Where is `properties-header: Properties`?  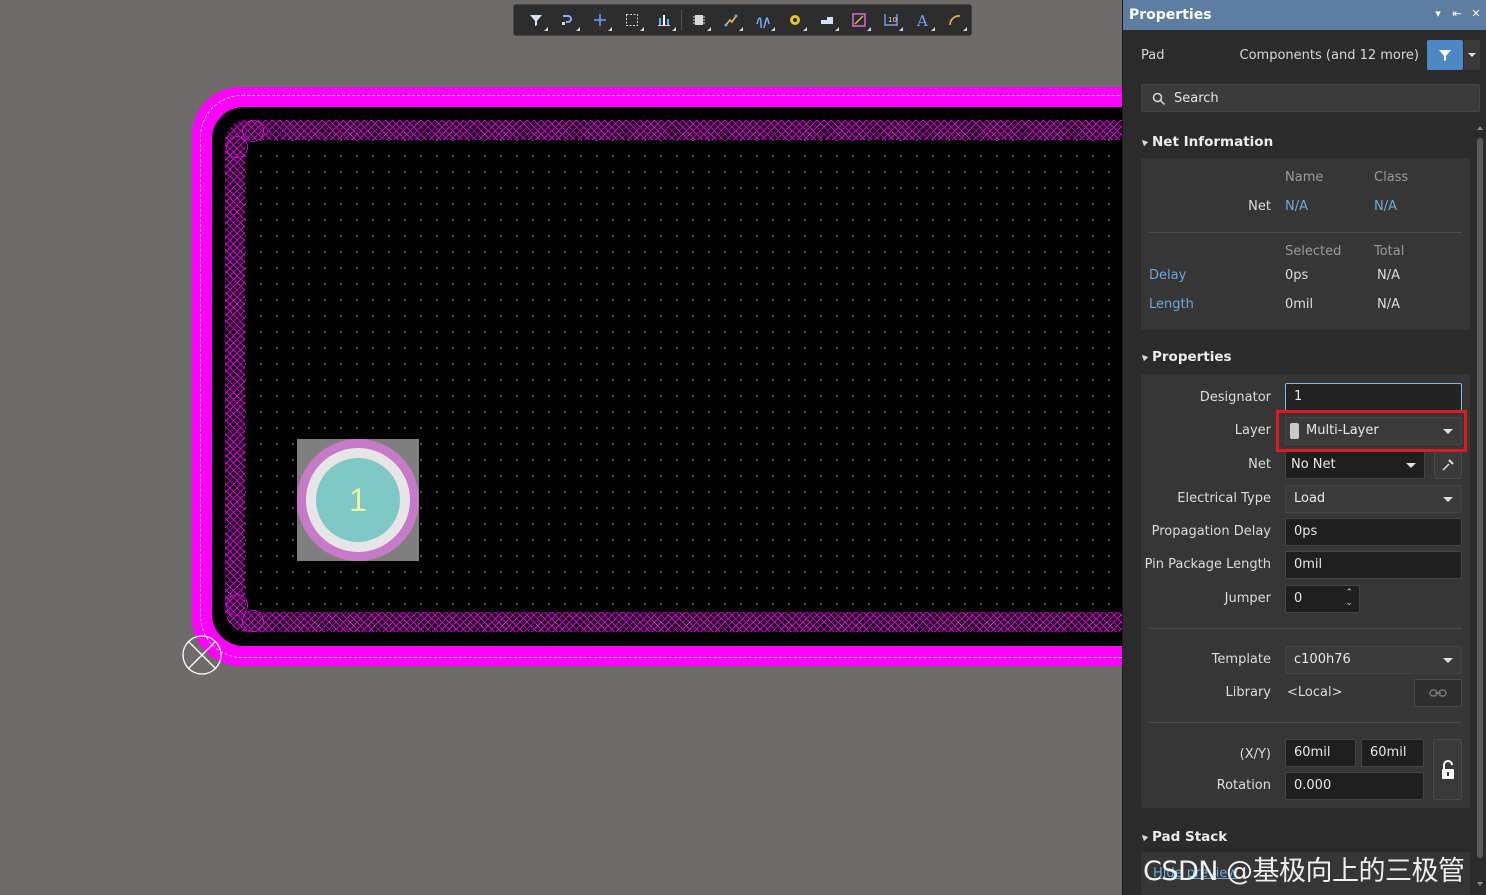 properties-header: Properties is located at coordinates (1185, 357).